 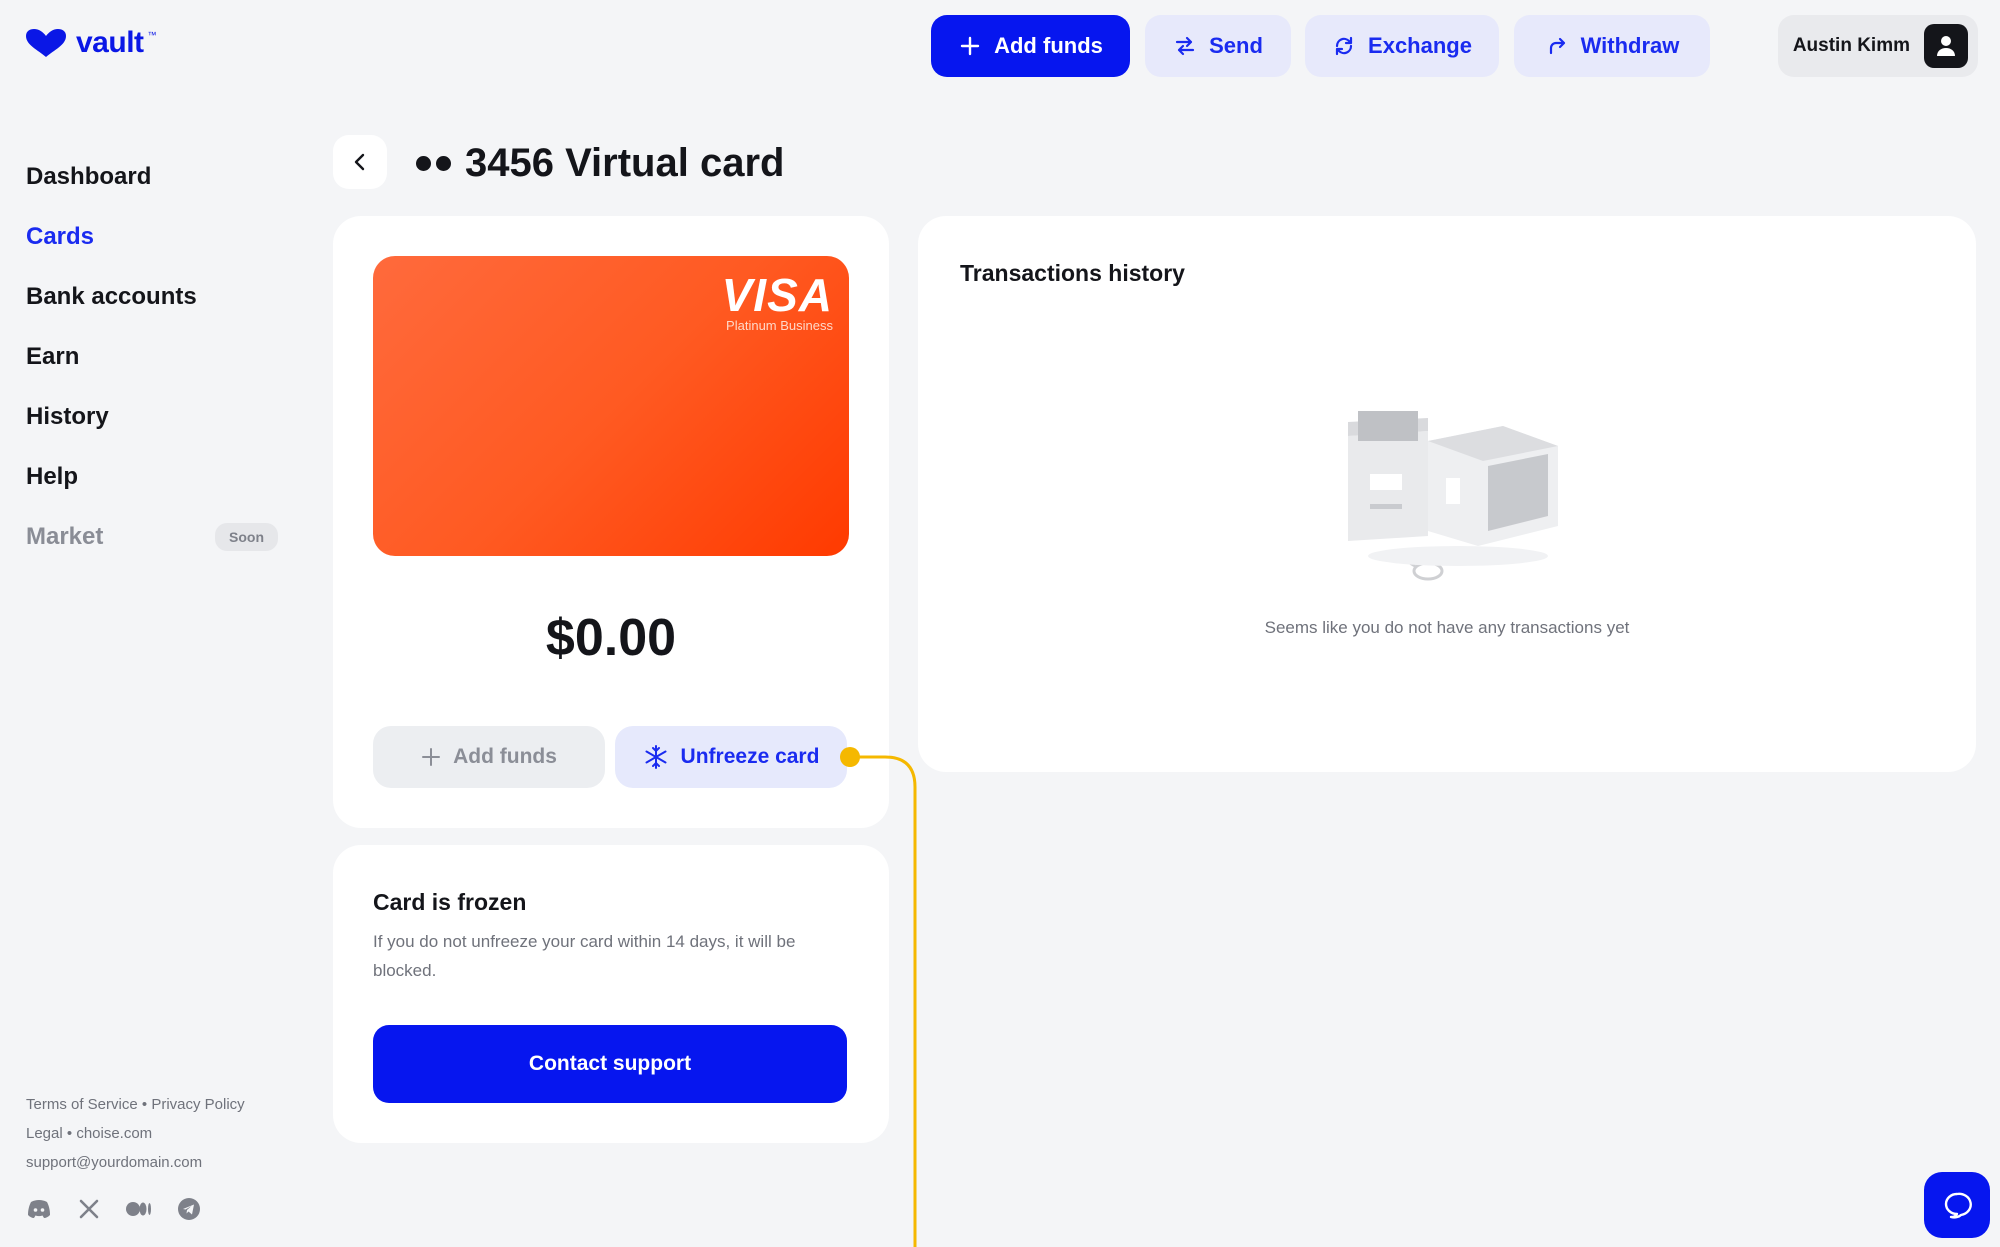 I want to click on logo-trademark: ™, so click(x=152, y=35).